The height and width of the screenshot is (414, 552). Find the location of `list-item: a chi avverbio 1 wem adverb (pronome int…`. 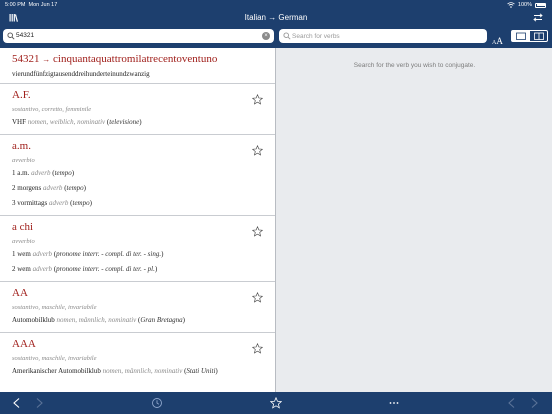

list-item: a chi avverbio 1 wem adverb (pronome int… is located at coordinates (137, 249).